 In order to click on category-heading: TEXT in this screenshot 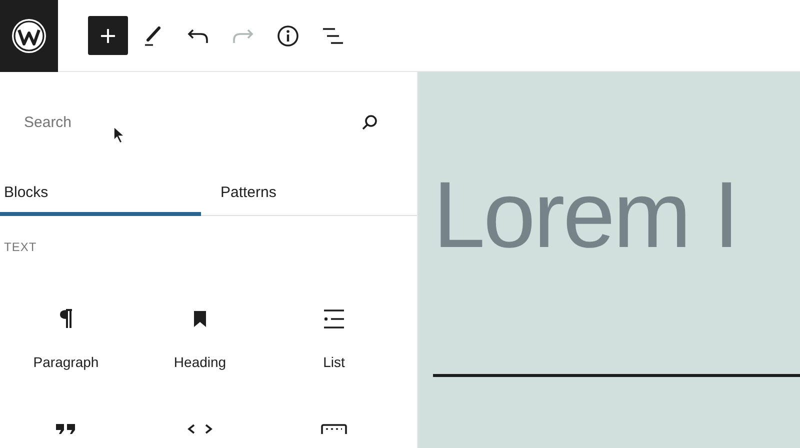, I will do `click(21, 247)`.